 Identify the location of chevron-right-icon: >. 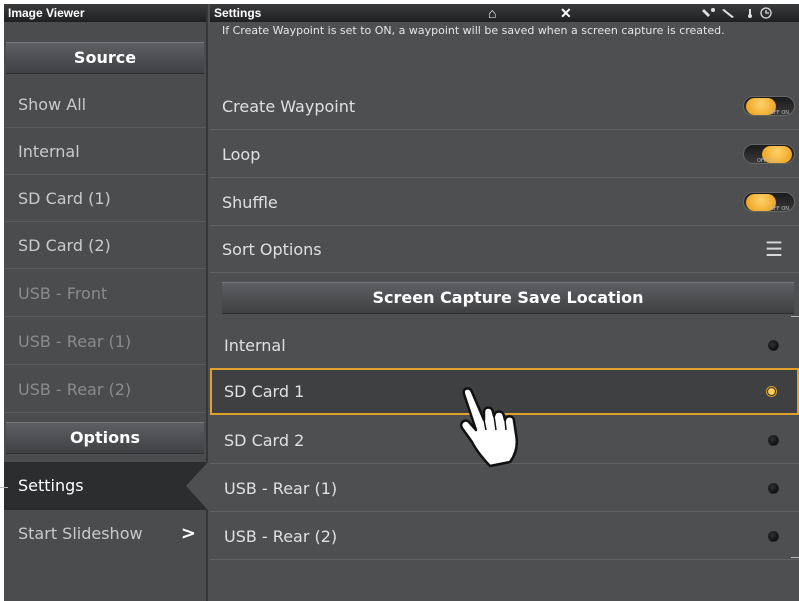
(188, 533).